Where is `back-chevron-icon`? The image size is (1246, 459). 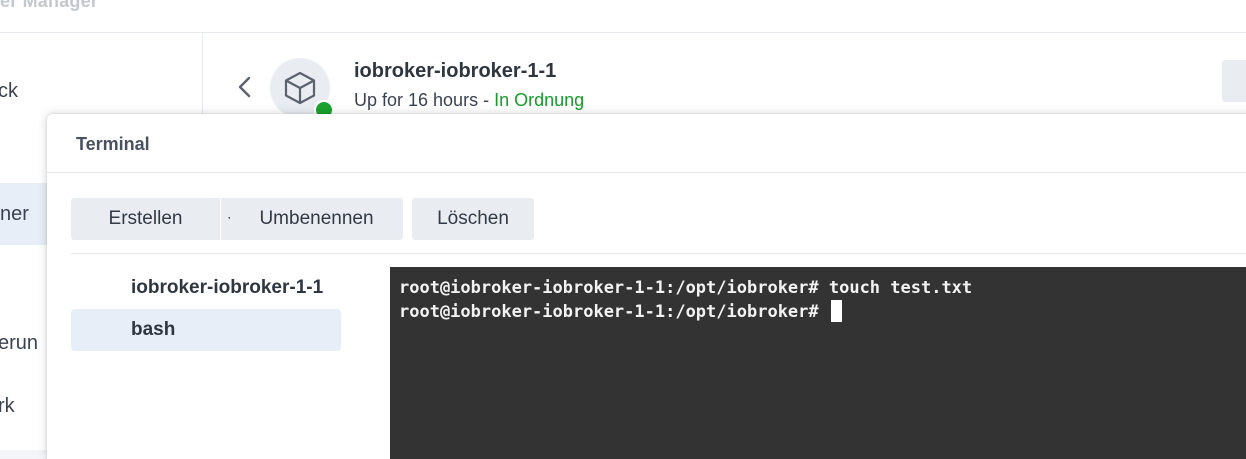 back-chevron-icon is located at coordinates (245, 87).